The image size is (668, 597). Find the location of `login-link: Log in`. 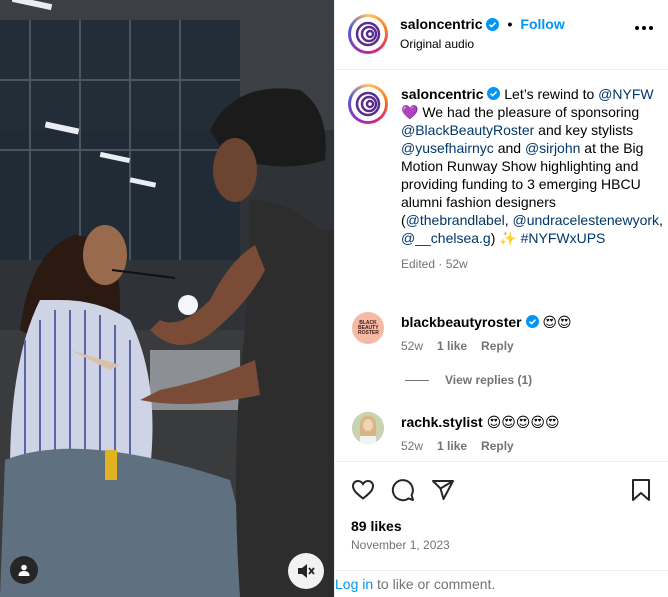

login-link: Log in is located at coordinates (354, 584).